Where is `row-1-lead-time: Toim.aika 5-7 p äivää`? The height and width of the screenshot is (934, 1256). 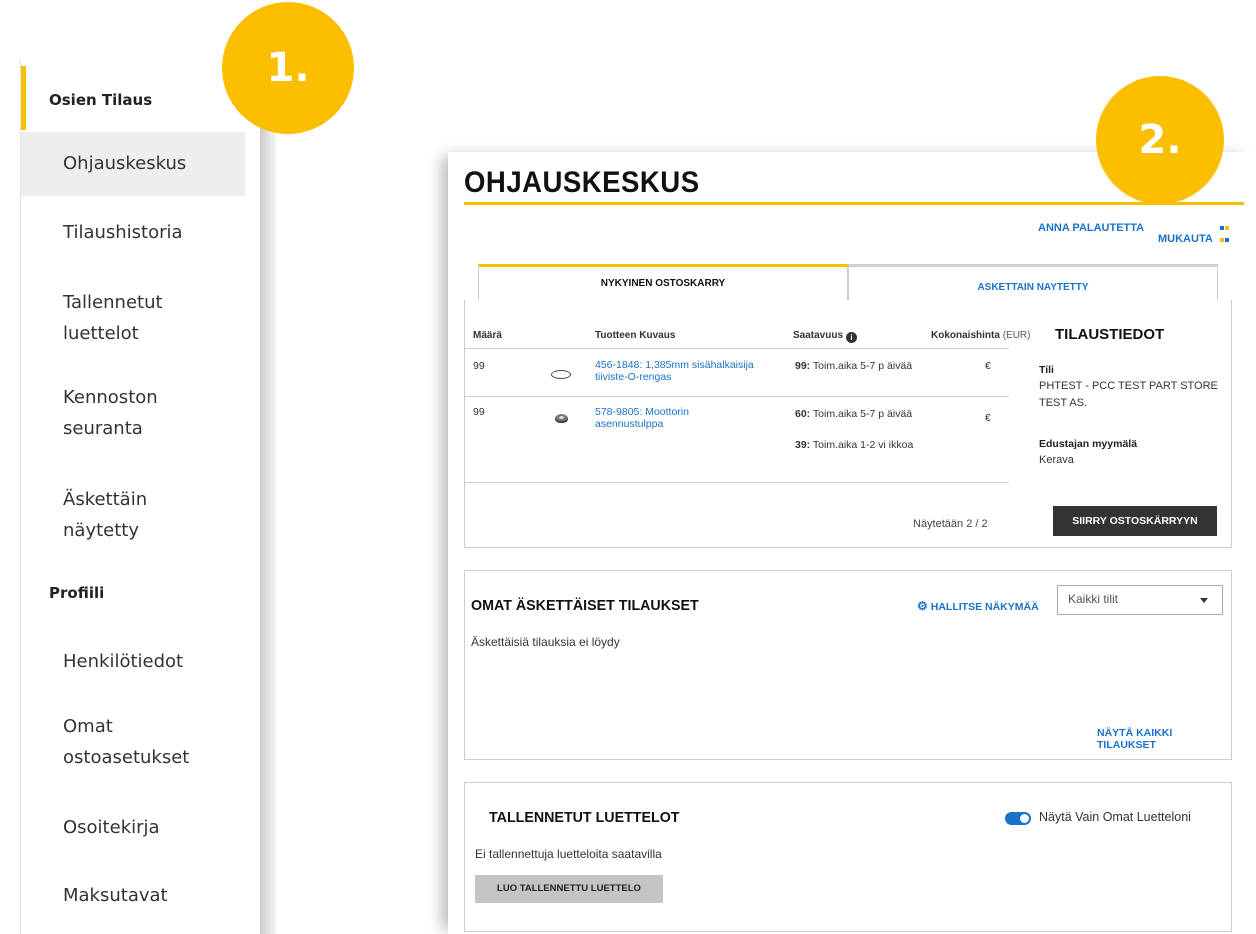
row-1-lead-time: Toim.aika 5-7 p äivää is located at coordinates (862, 366).